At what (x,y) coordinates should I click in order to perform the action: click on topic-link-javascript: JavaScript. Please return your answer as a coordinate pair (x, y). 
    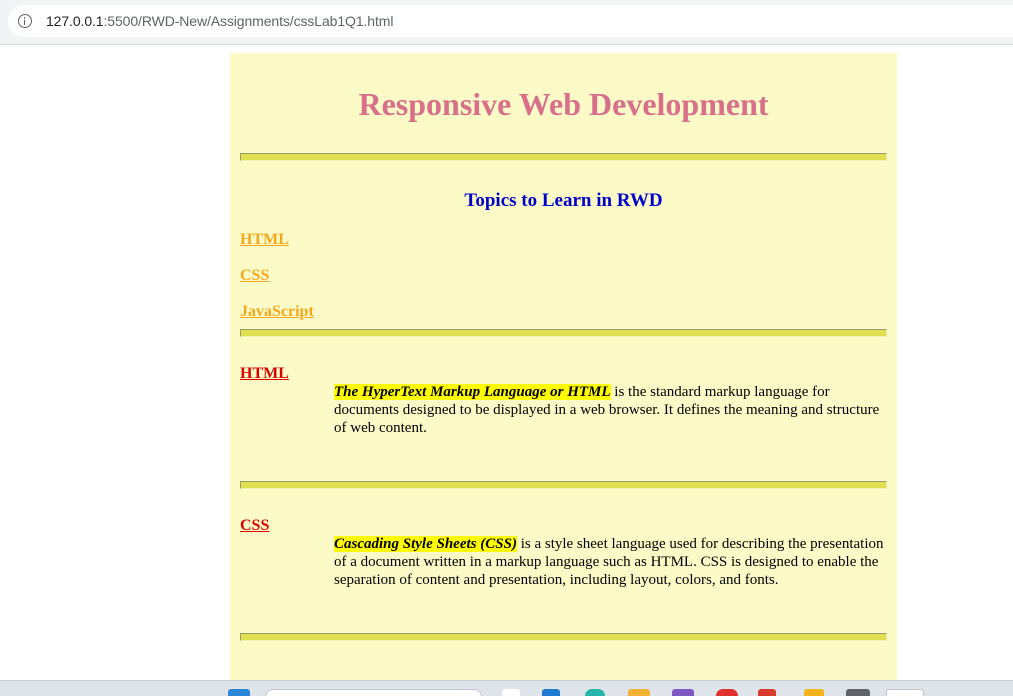
    Looking at the image, I should click on (277, 312).